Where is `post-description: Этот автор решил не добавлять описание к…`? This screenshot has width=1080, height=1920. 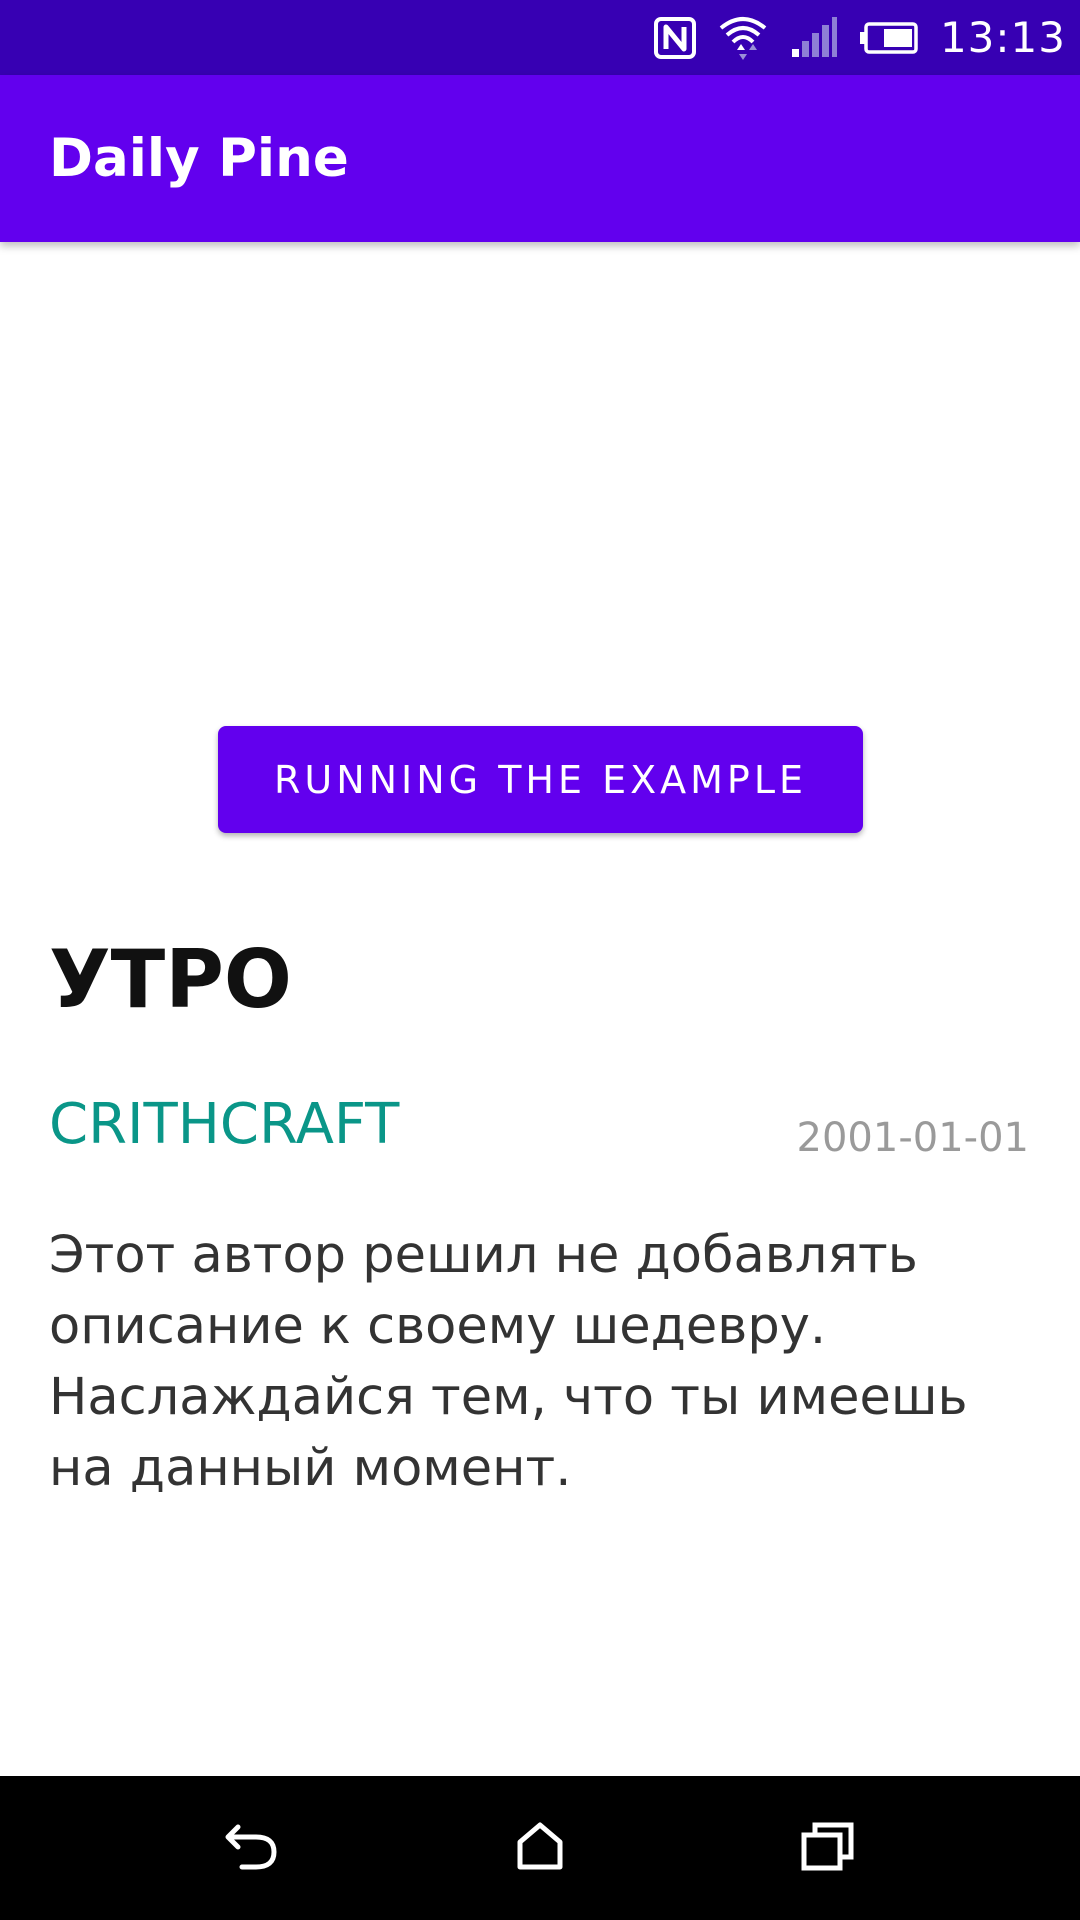 post-description: Этот автор решил не добавлять описание к… is located at coordinates (508, 1362).